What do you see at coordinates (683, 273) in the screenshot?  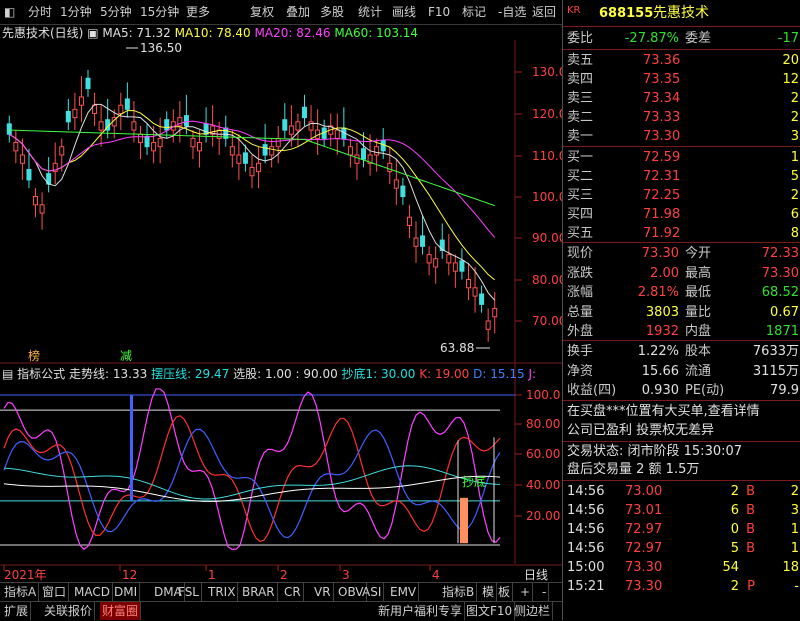 I see `stat-row: 涨跌 2.00 最高 73.30` at bounding box center [683, 273].